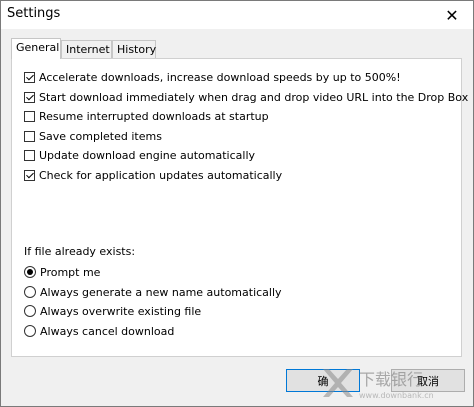 The image size is (474, 407). What do you see at coordinates (107, 331) in the screenshot?
I see `cancel-download-label: Always cancel download` at bounding box center [107, 331].